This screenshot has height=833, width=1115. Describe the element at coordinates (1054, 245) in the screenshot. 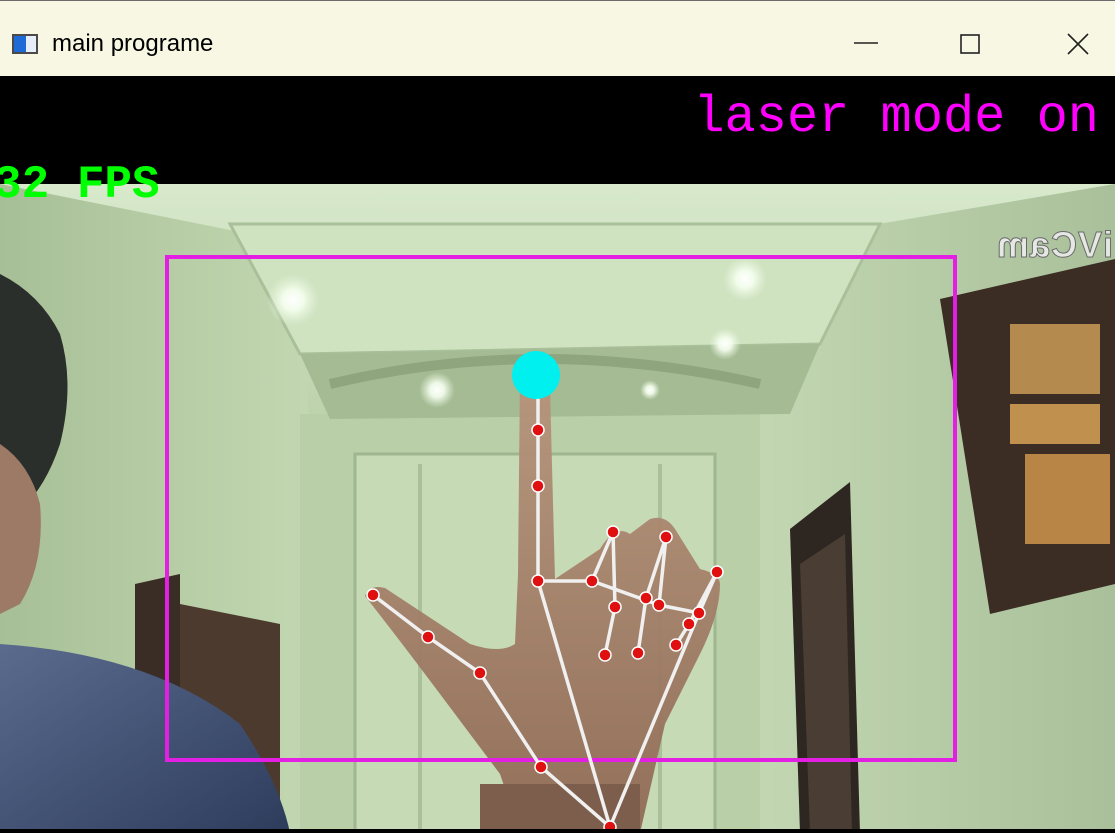

I see `ivcam-watermark: iVCam` at that location.